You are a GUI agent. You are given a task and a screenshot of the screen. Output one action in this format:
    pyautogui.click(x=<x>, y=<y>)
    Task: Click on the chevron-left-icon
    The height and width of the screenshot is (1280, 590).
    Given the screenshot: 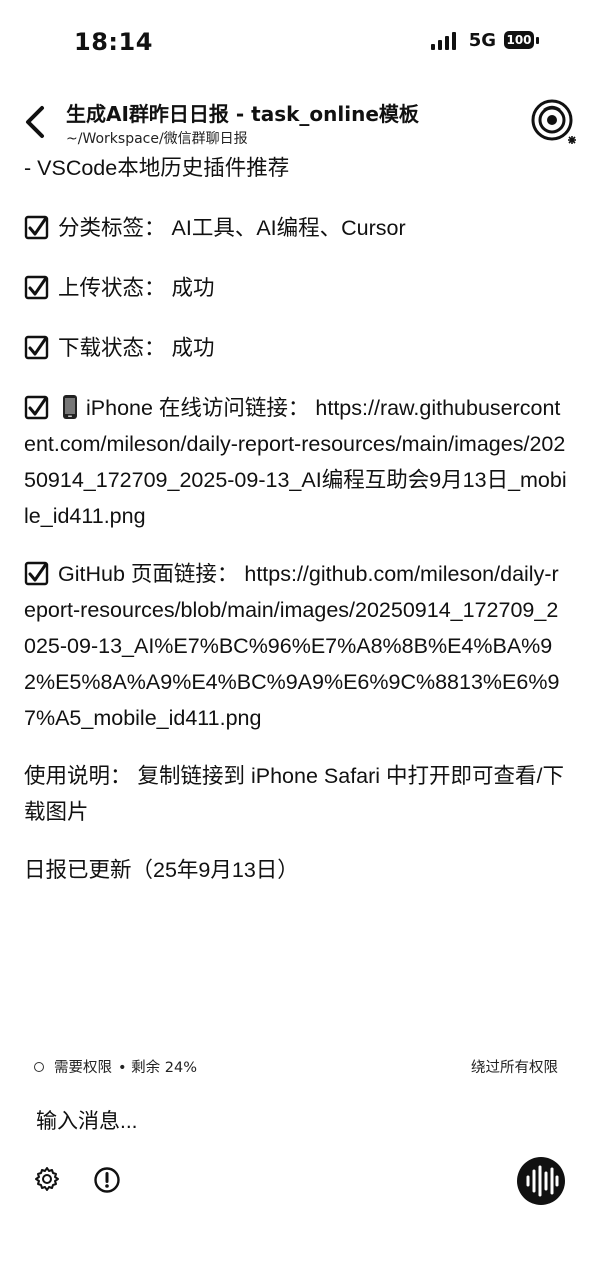 What is the action you would take?
    pyautogui.click(x=35, y=122)
    